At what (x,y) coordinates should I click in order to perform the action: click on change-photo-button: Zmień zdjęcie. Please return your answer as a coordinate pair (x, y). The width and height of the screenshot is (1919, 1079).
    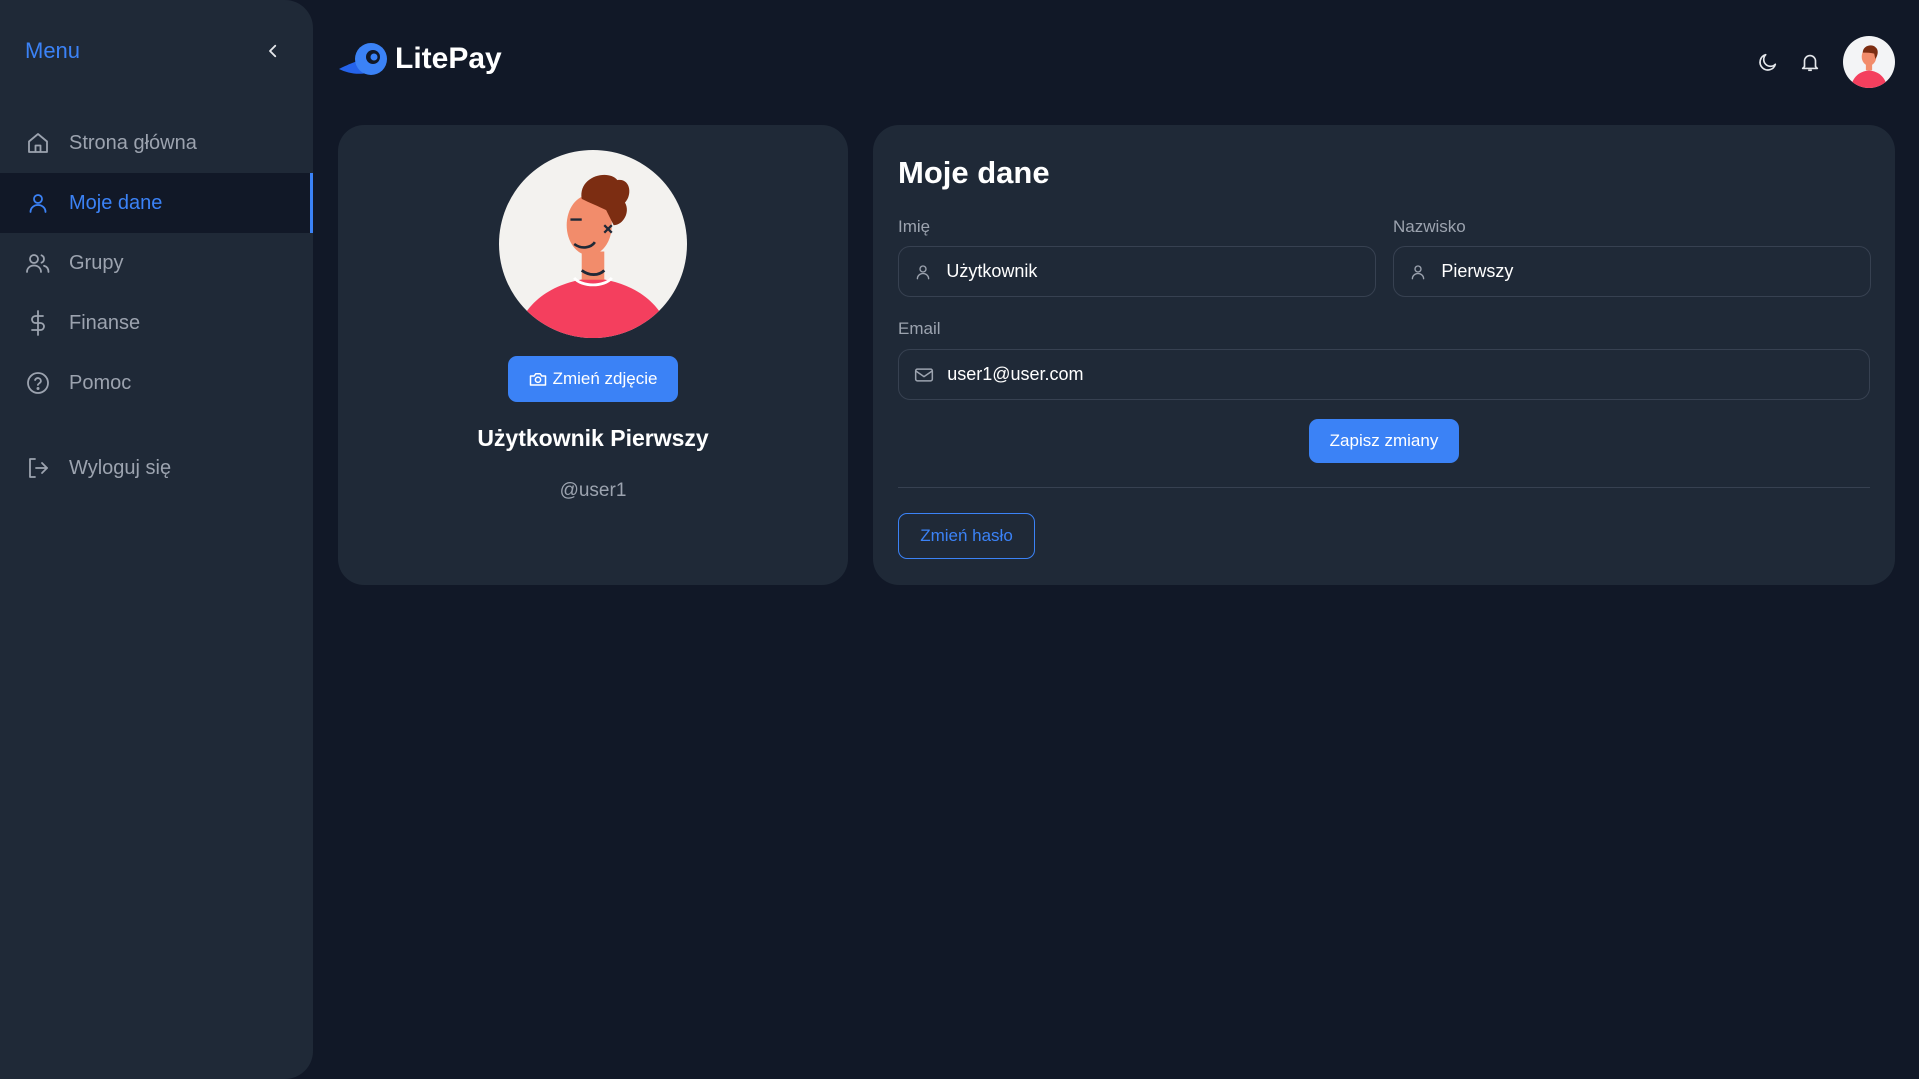
    Looking at the image, I should click on (593, 379).